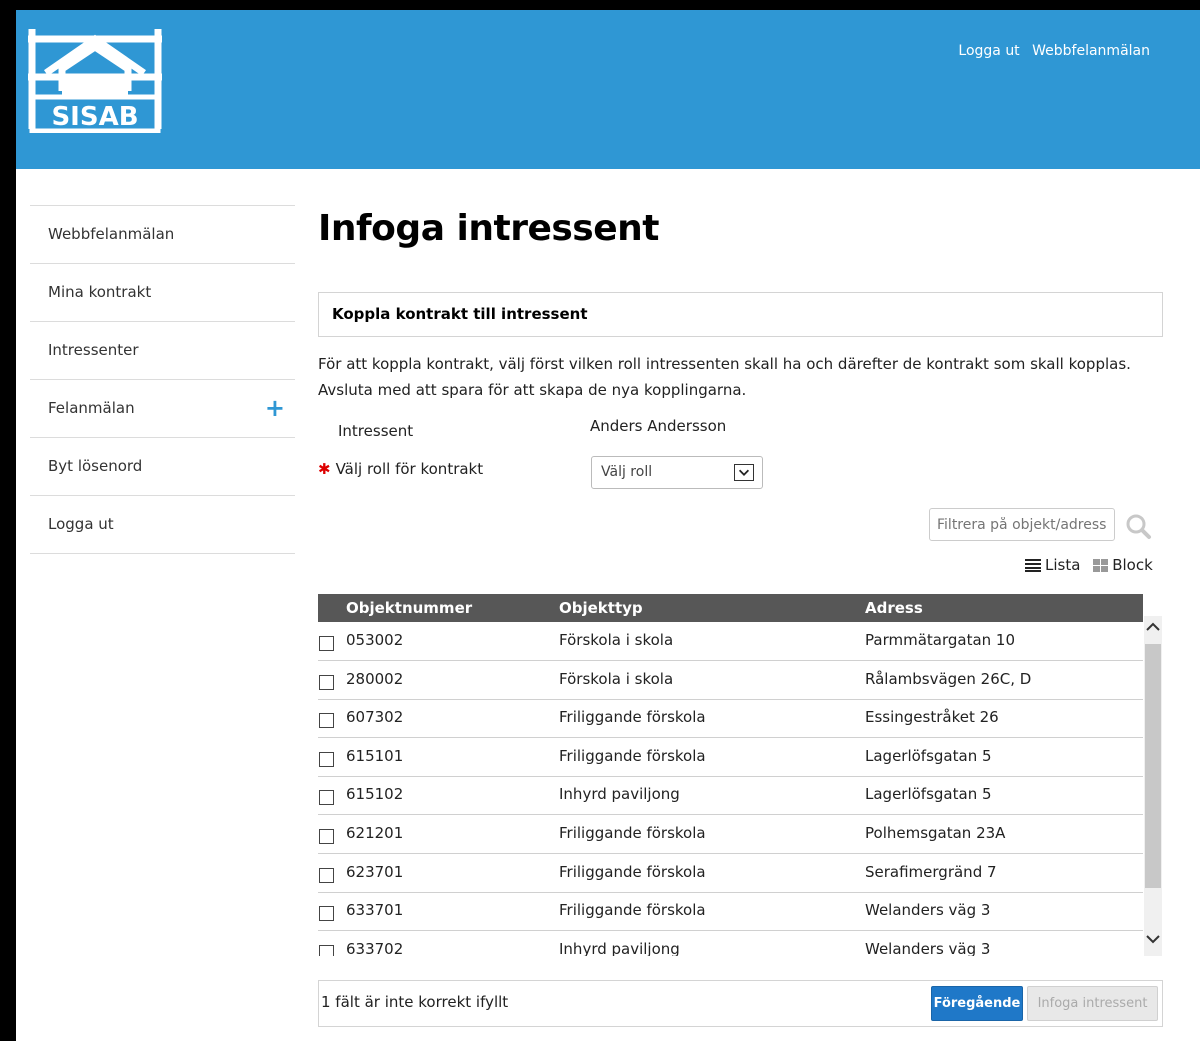 Image resolution: width=1200 pixels, height=1041 pixels. I want to click on cell-objektnummer: 053002, so click(375, 640).